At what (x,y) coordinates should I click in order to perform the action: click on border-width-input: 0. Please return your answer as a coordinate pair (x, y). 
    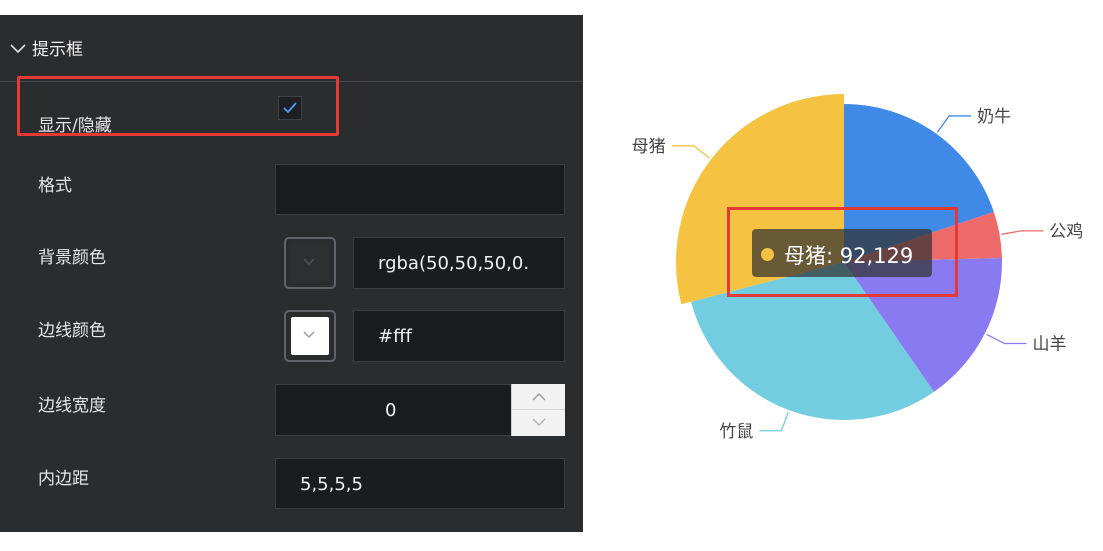
    Looking at the image, I should click on (393, 410).